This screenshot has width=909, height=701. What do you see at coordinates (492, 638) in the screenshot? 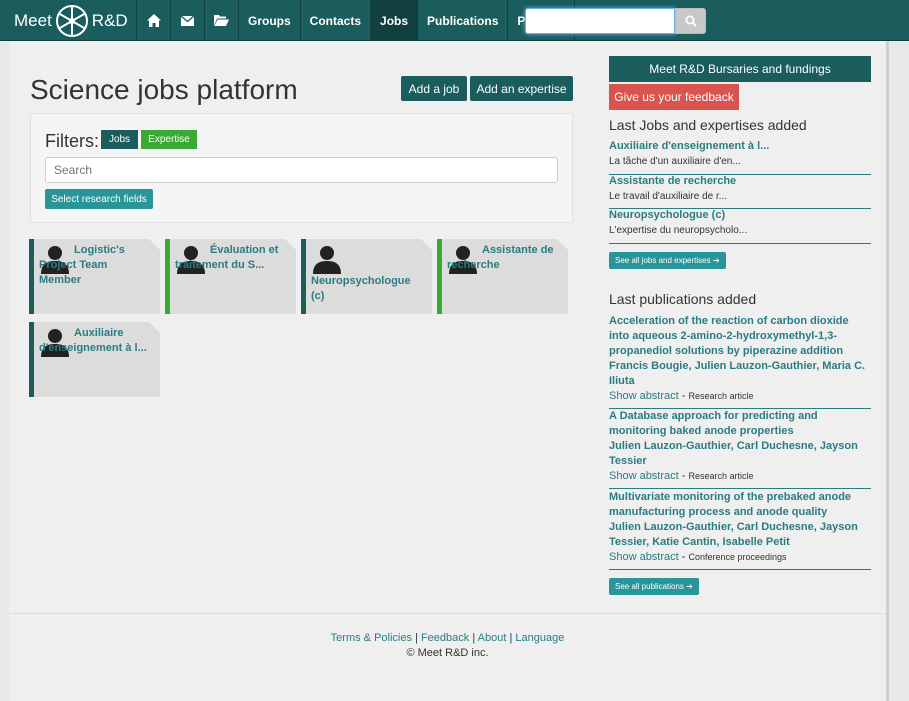
I see `about-link: About` at bounding box center [492, 638].